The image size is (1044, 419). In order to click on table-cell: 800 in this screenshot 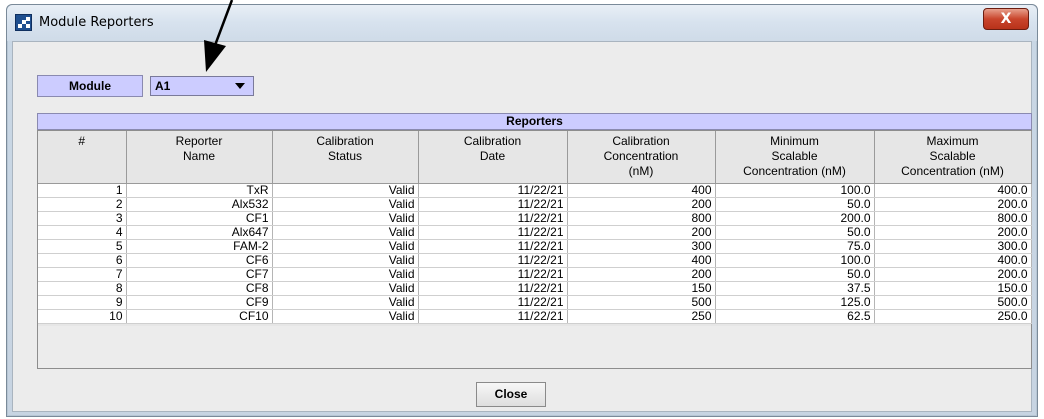, I will do `click(641, 218)`.